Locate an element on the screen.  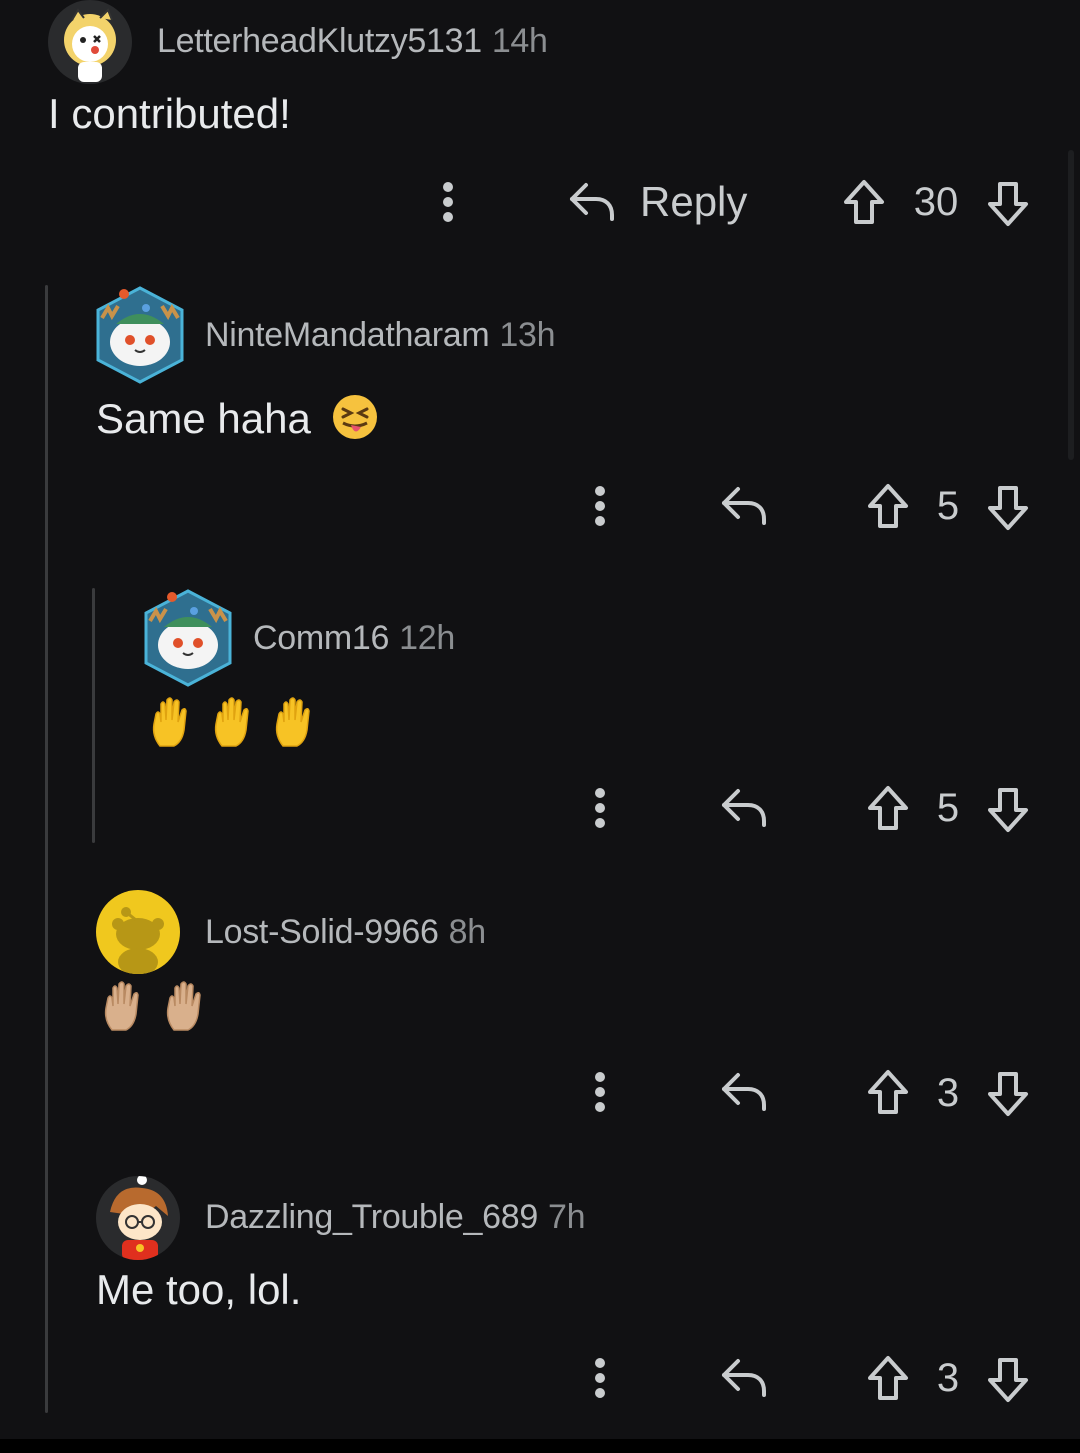
bottom-bar is located at coordinates (540, 1446).